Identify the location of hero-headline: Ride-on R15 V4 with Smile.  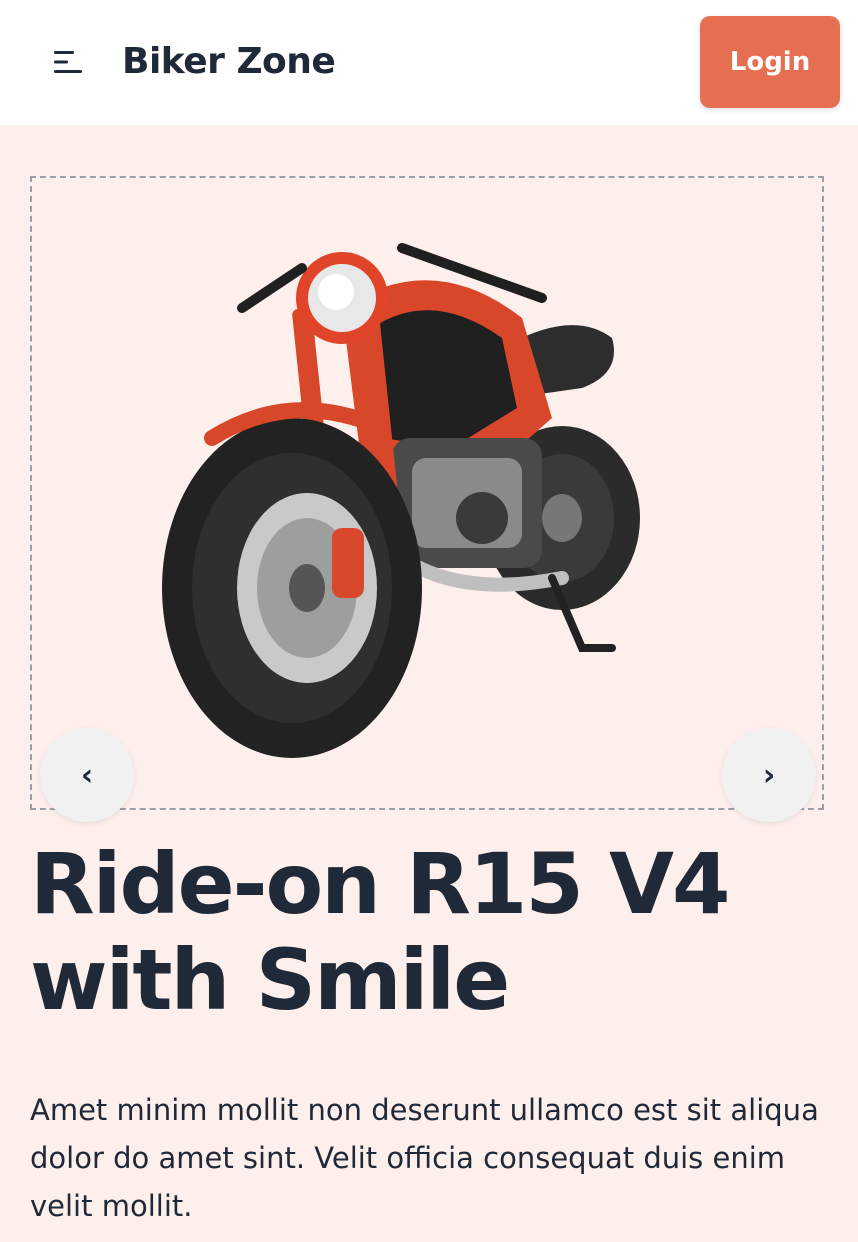
(380, 932).